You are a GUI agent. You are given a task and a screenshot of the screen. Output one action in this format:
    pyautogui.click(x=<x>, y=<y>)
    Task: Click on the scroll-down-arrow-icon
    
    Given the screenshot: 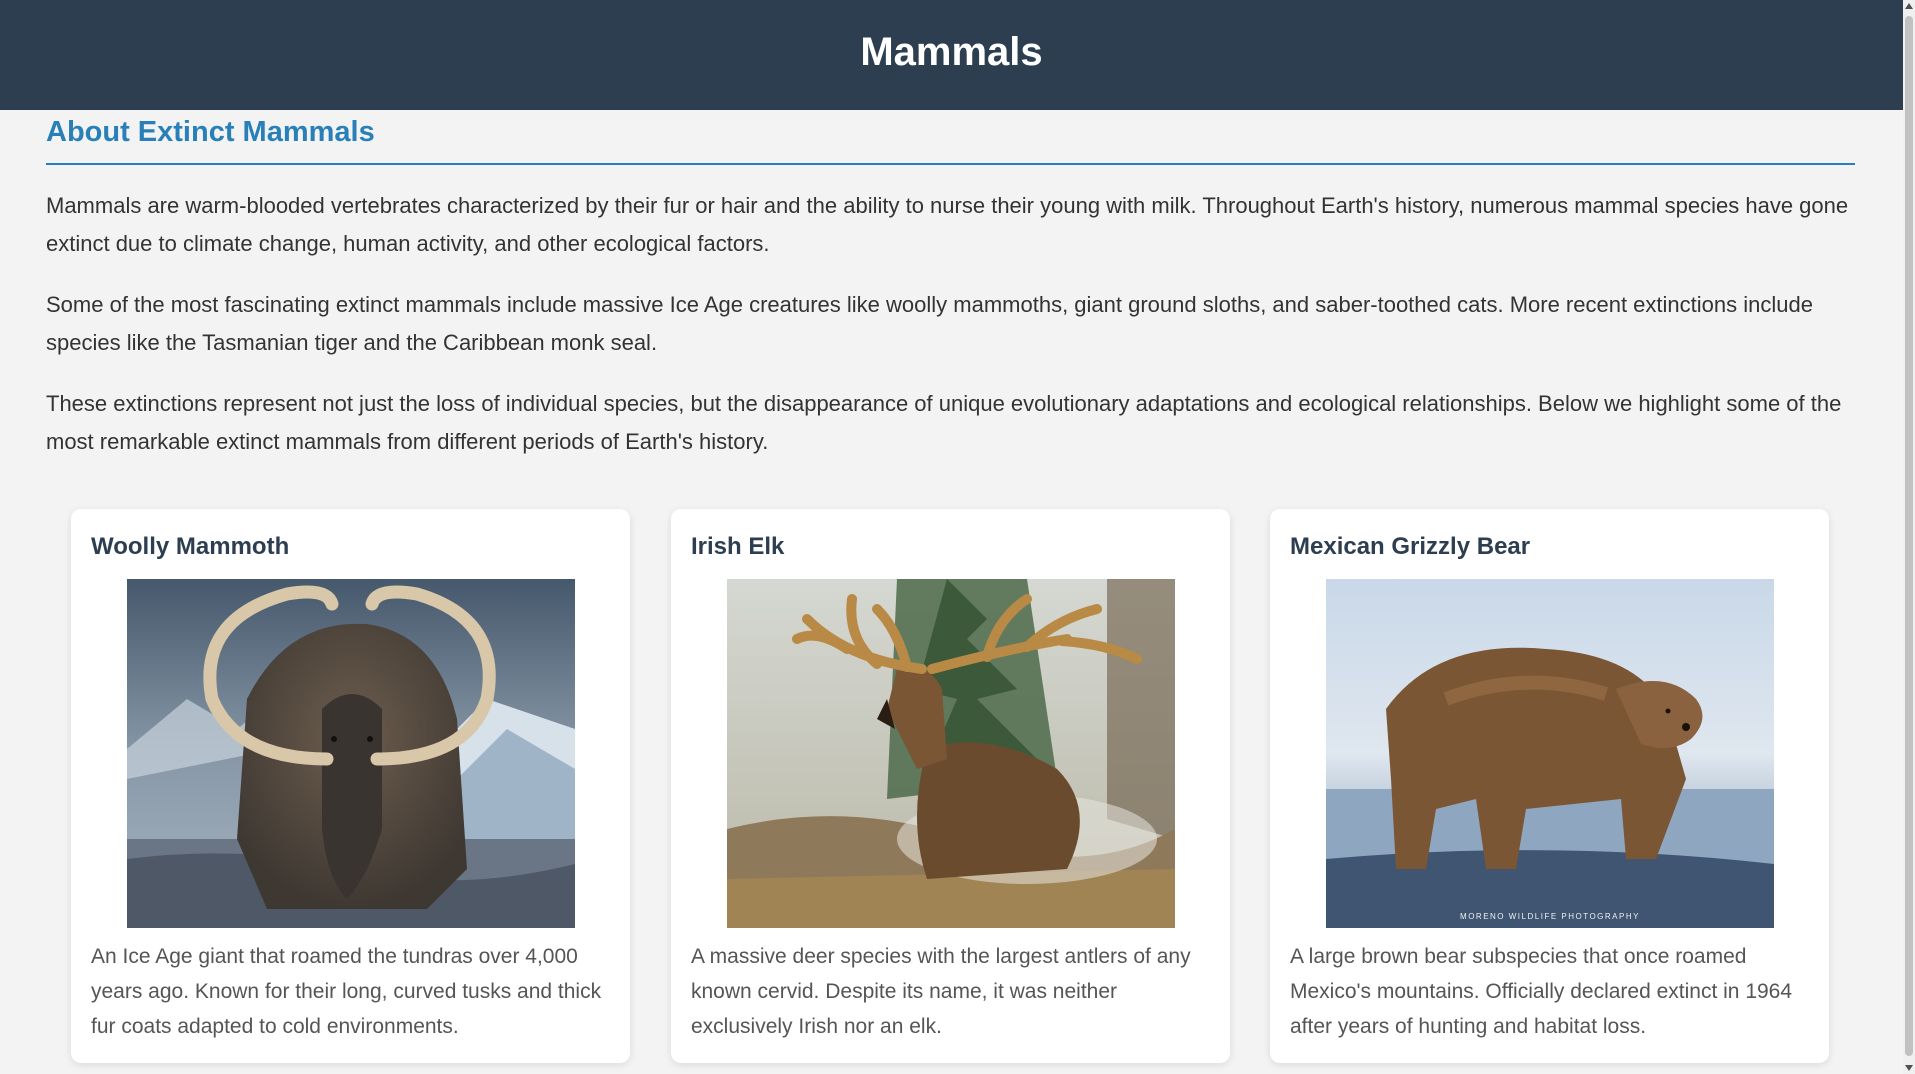 What is the action you would take?
    pyautogui.click(x=1909, y=1068)
    